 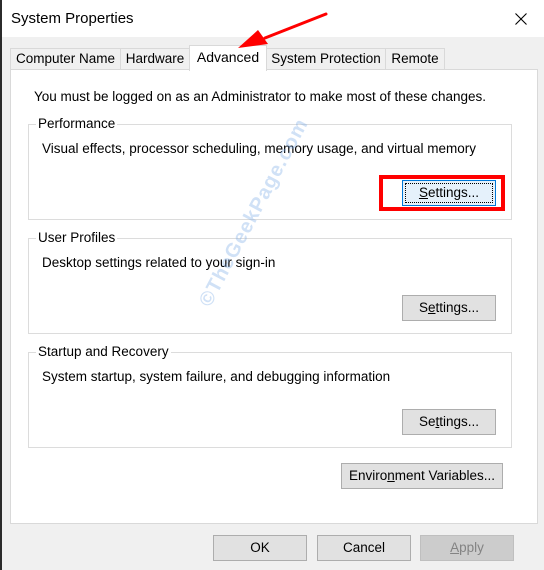 I want to click on window-title: System Properties, so click(x=72, y=18).